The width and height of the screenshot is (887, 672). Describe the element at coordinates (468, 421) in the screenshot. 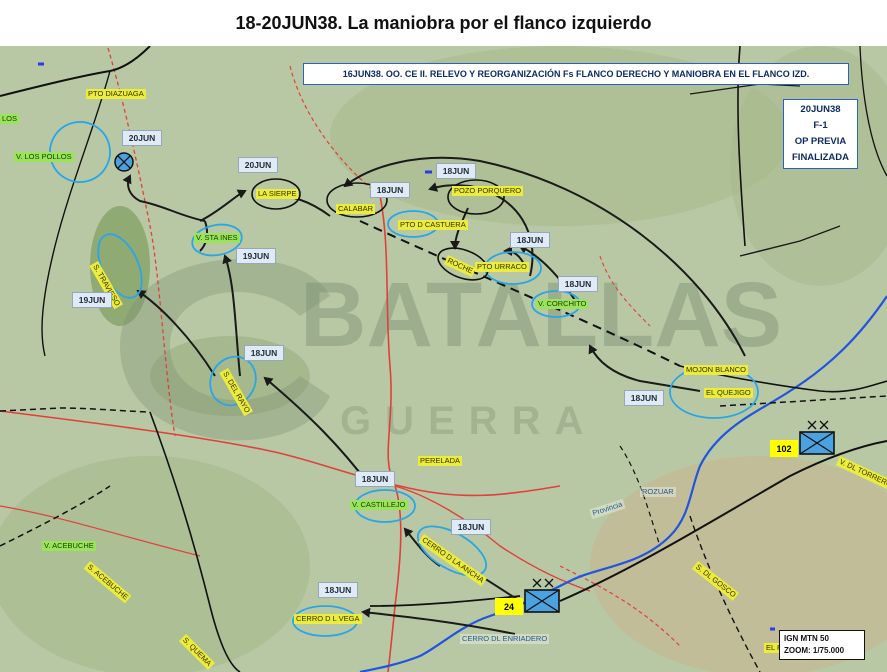

I see `watermark-guerra: GUERRA` at that location.